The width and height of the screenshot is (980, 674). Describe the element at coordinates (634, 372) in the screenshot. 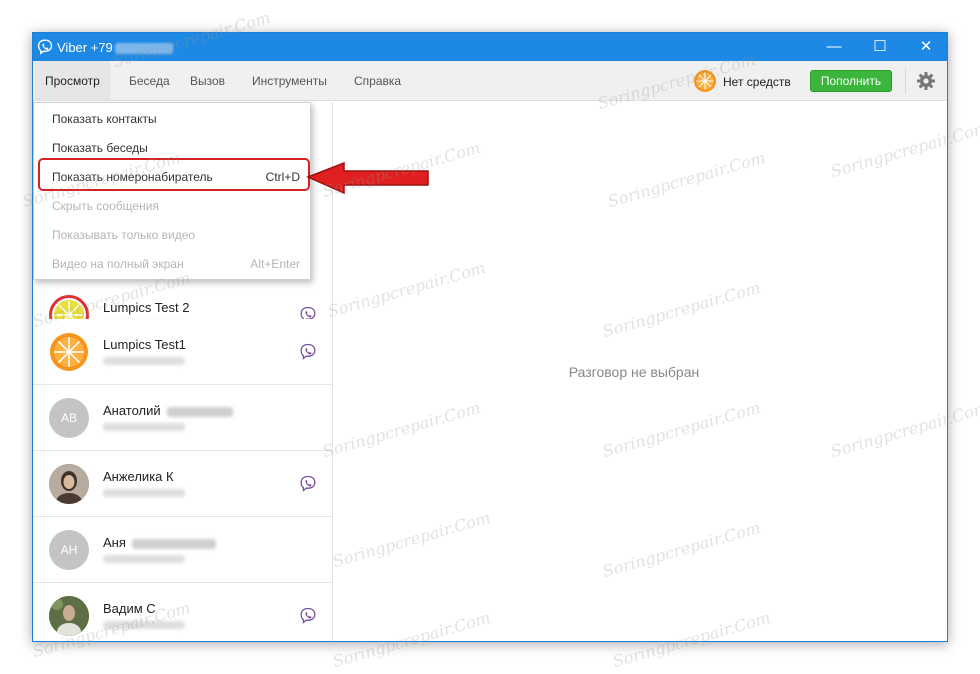

I see `no-conversation-text: Разговор не выбран` at that location.